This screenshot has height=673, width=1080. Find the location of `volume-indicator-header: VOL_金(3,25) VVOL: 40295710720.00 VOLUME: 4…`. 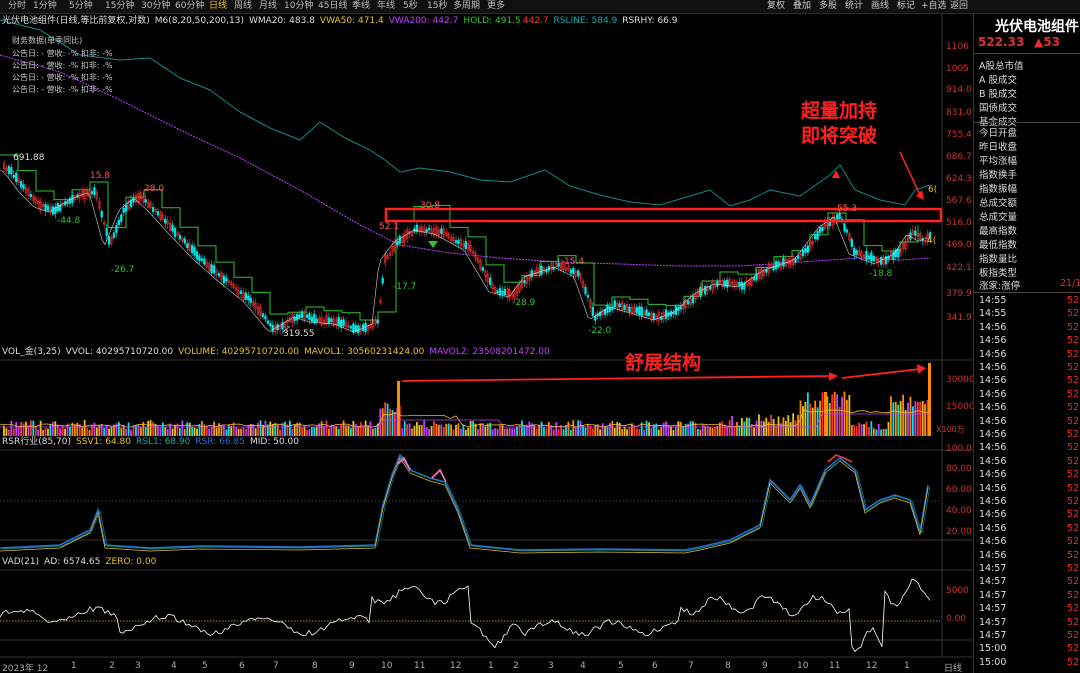

volume-indicator-header: VOL_金(3,25) VVOL: 40295710720.00 VOLUME: 4… is located at coordinates (278, 352).